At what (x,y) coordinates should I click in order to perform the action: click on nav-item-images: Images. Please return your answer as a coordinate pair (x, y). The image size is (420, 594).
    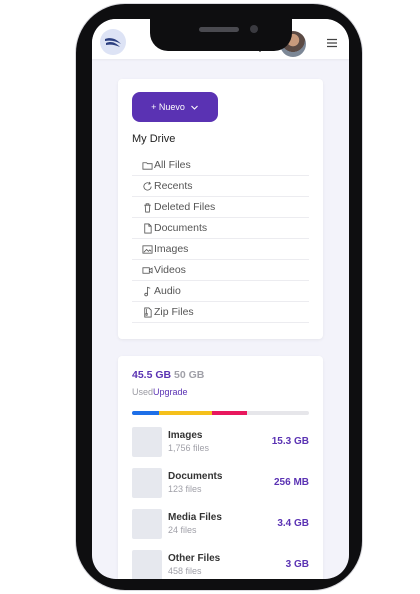
    Looking at the image, I should click on (220, 249).